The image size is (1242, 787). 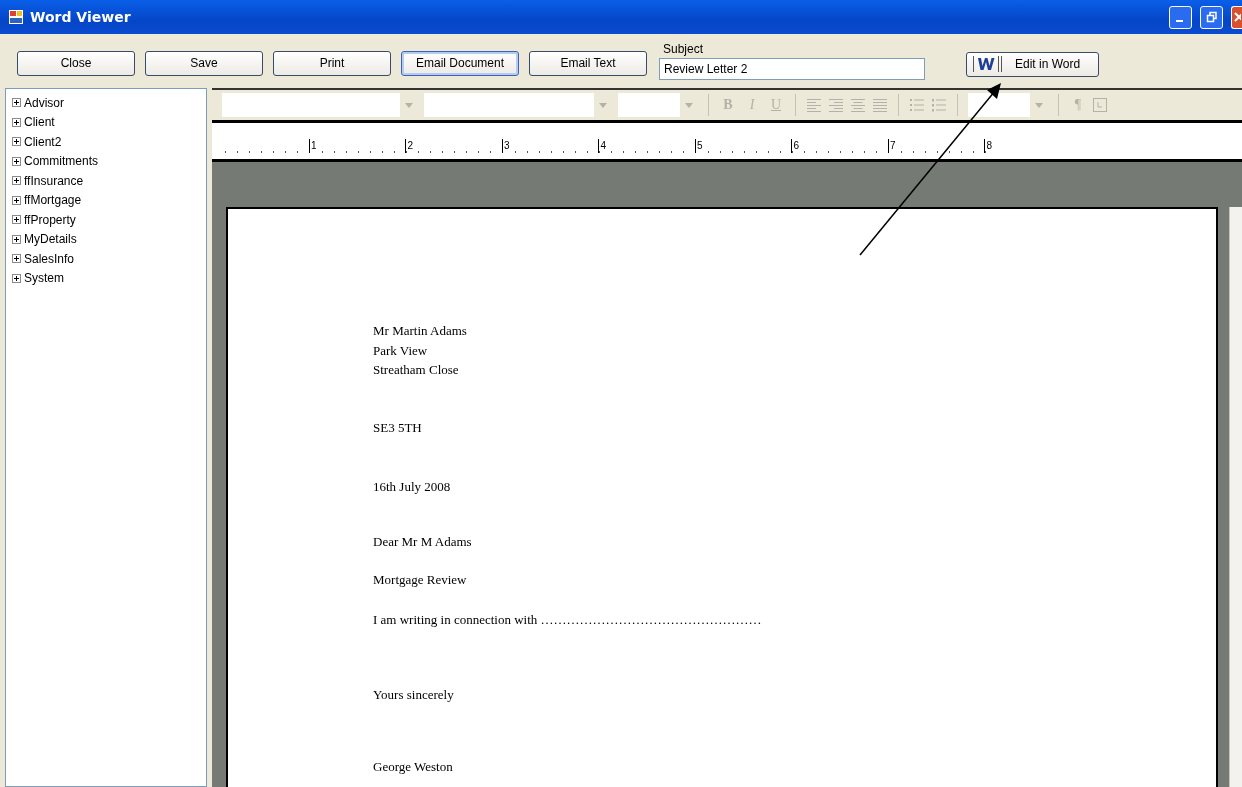 I want to click on tree-item: Client2, so click(x=43, y=141).